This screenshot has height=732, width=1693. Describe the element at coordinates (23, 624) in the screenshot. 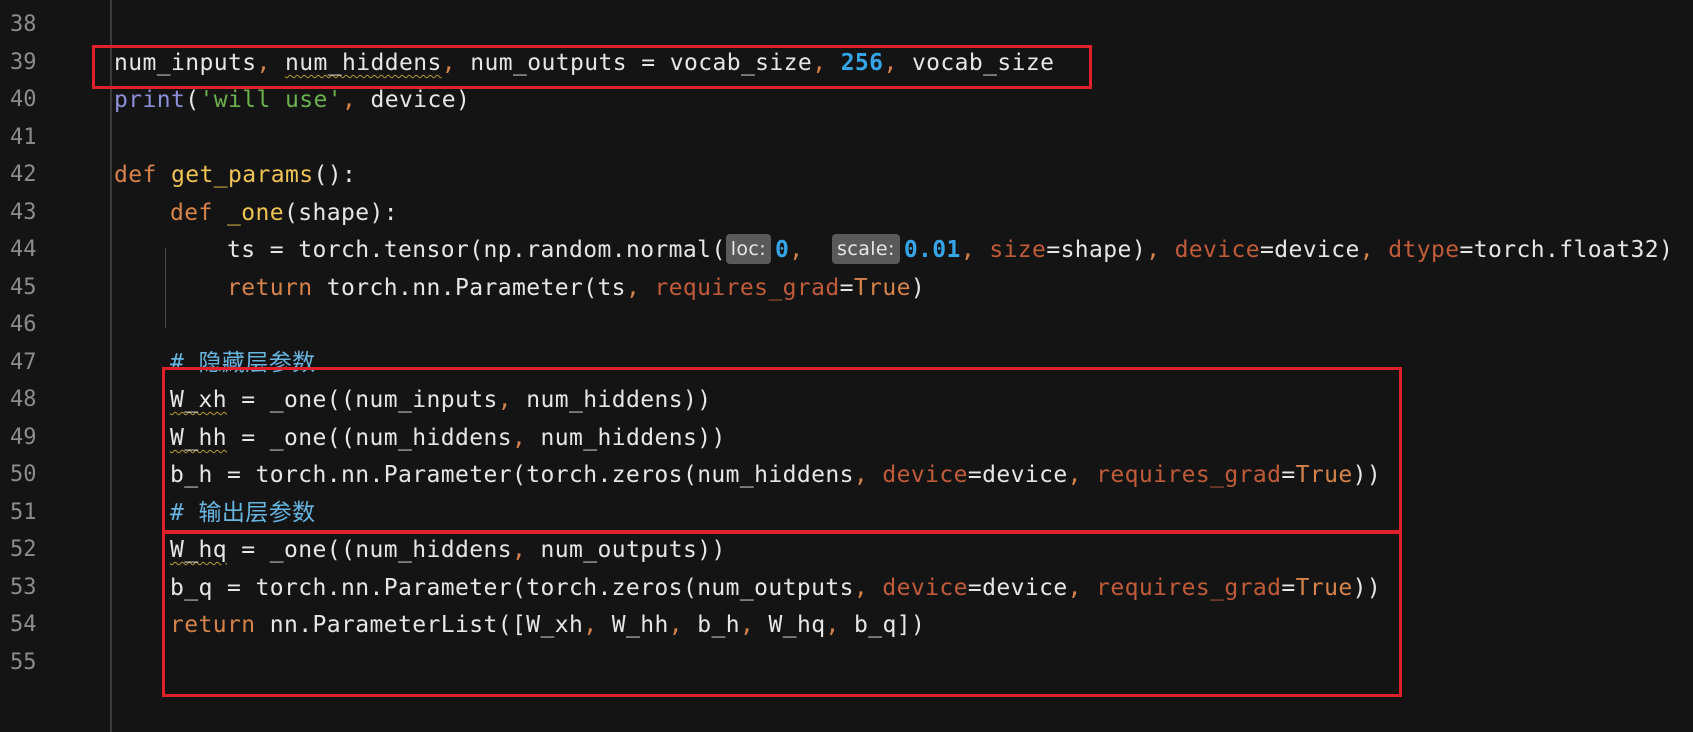

I see `line-number: 54` at that location.